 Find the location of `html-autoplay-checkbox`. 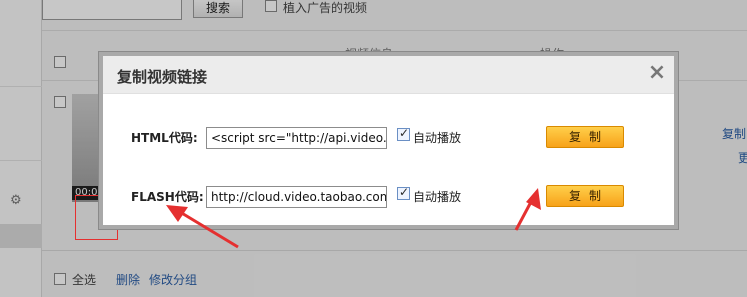

html-autoplay-checkbox is located at coordinates (403, 133).